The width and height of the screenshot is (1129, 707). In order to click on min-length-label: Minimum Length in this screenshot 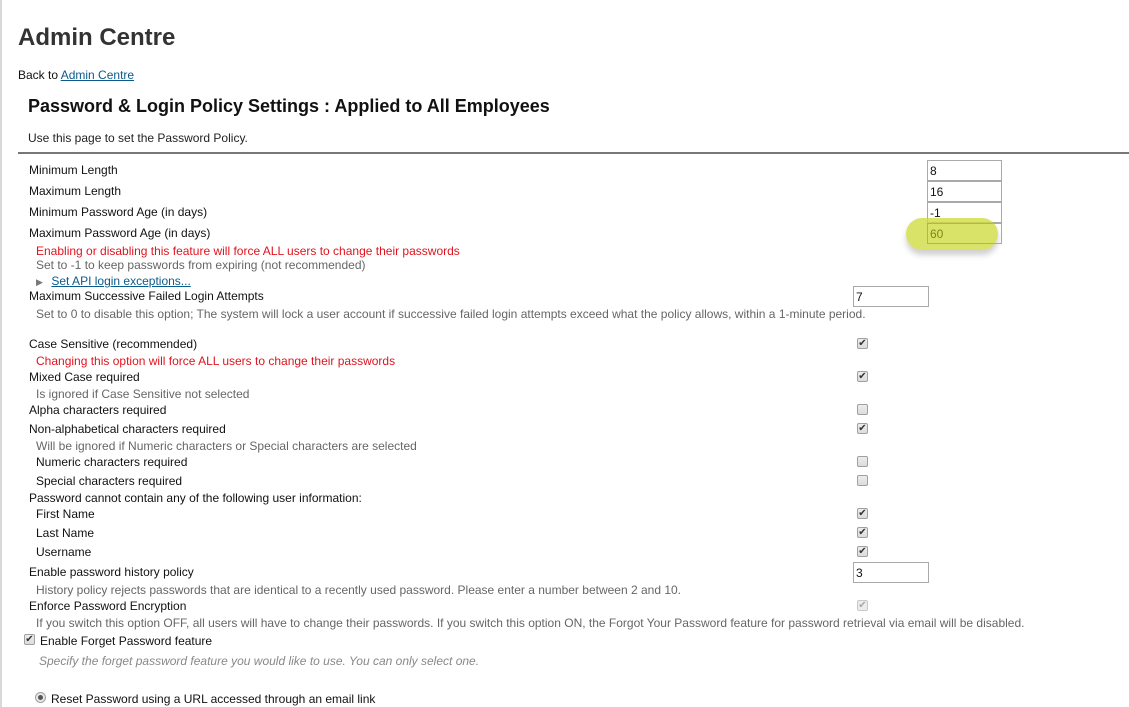, I will do `click(73, 170)`.